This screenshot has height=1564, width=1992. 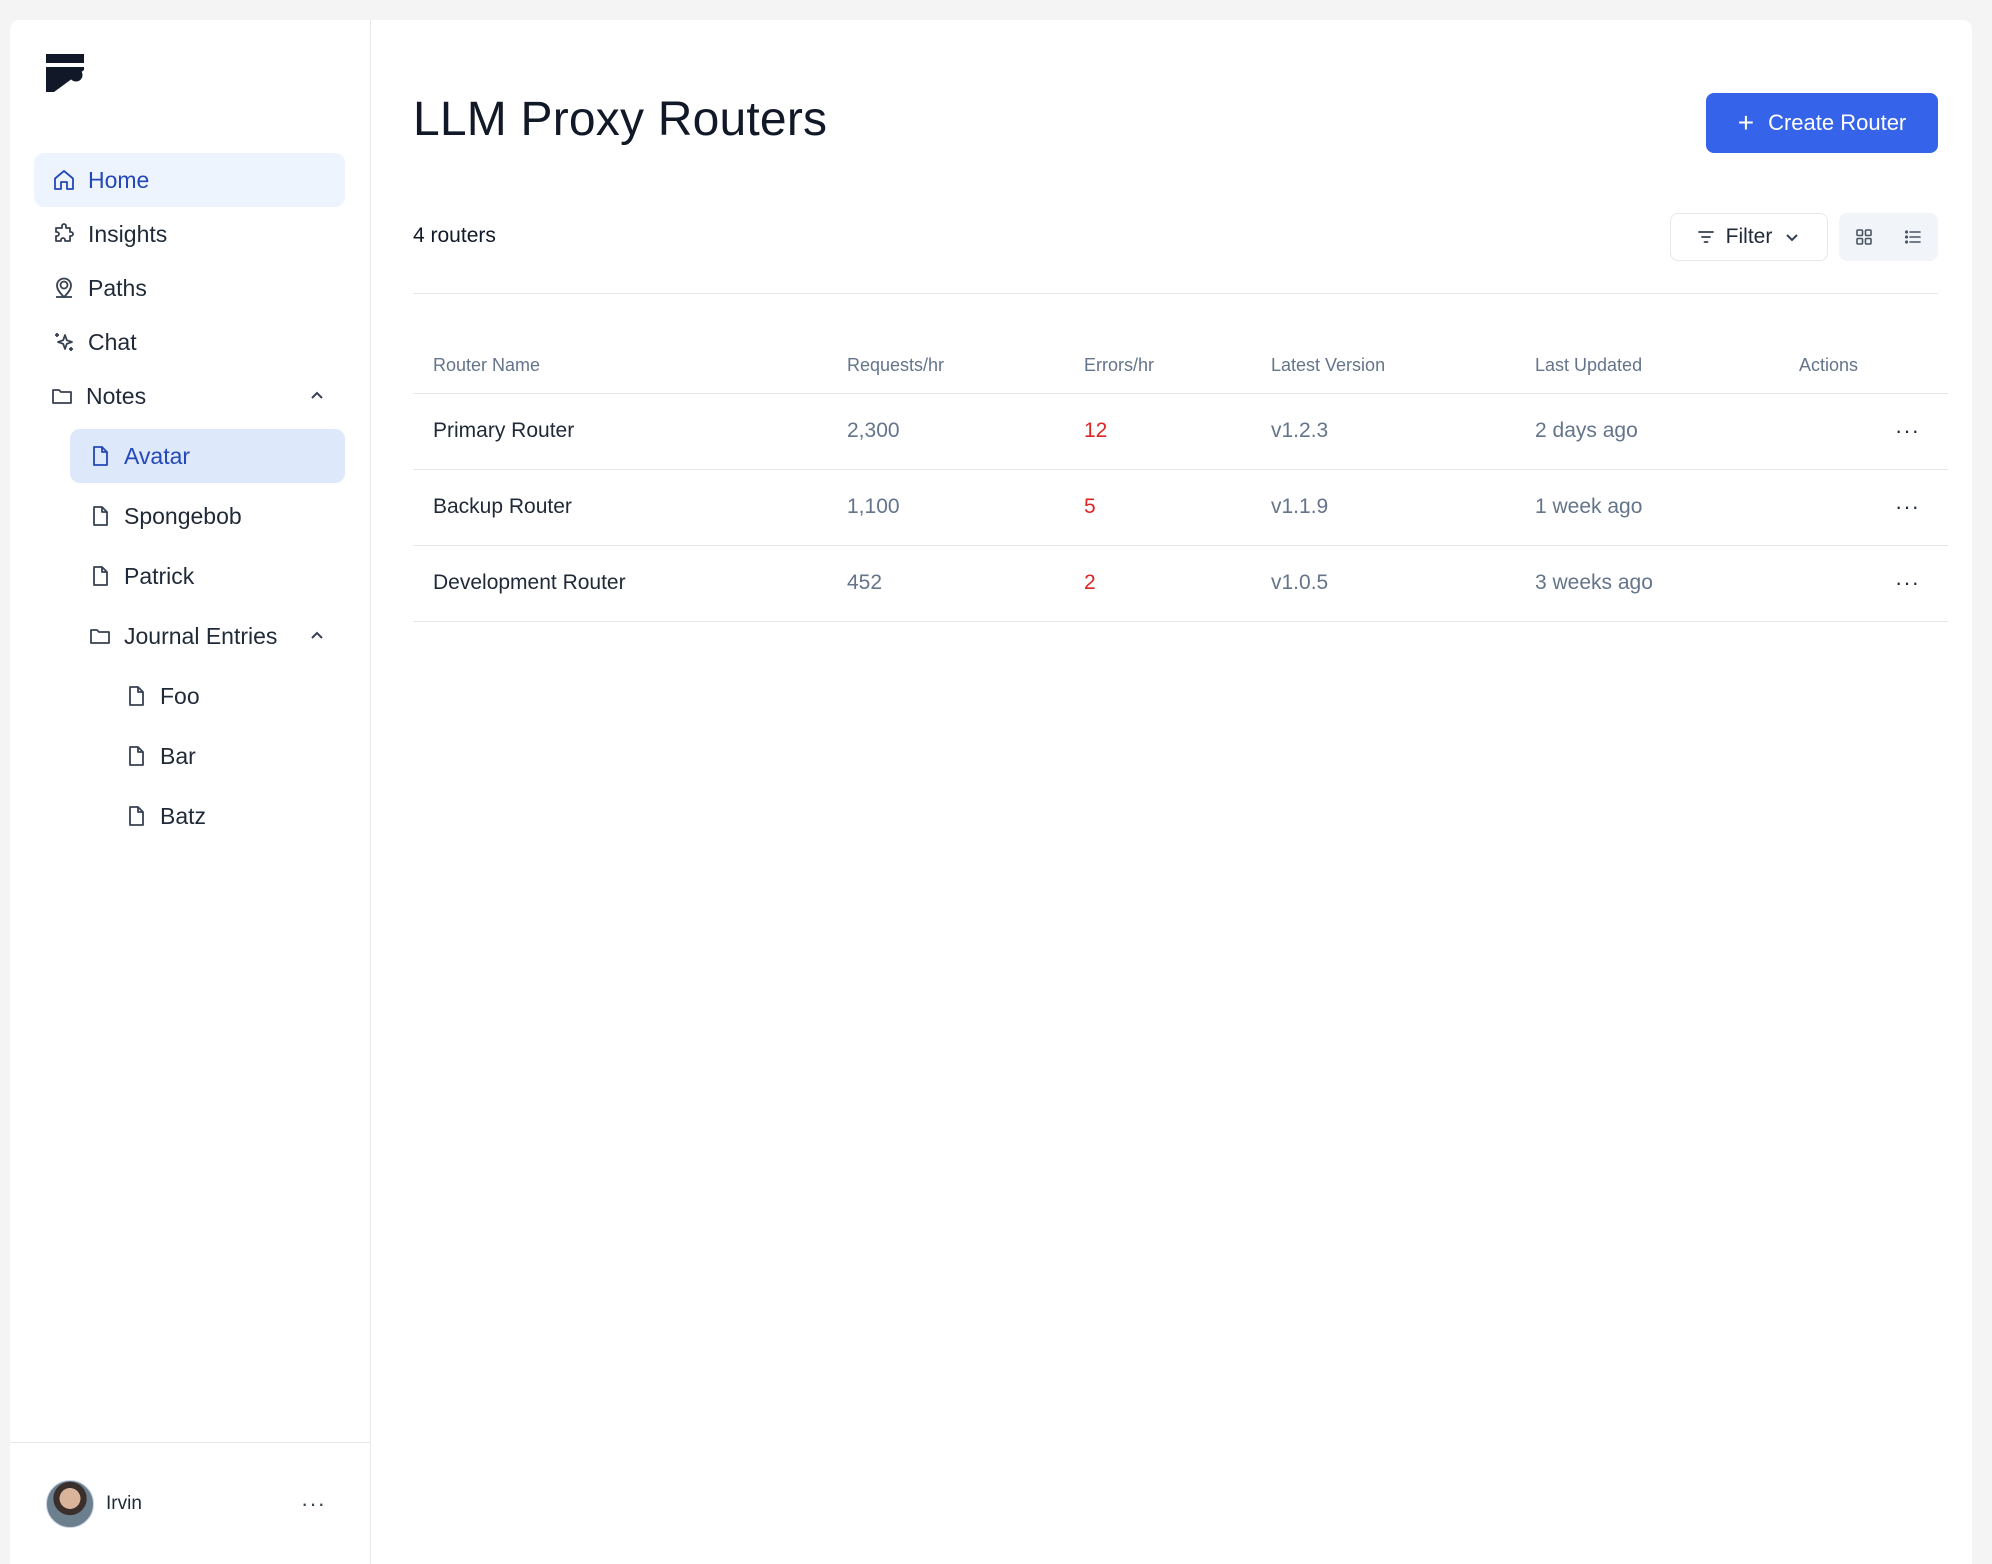 I want to click on column-header-latest-version: Latest Version, so click(x=1383, y=366).